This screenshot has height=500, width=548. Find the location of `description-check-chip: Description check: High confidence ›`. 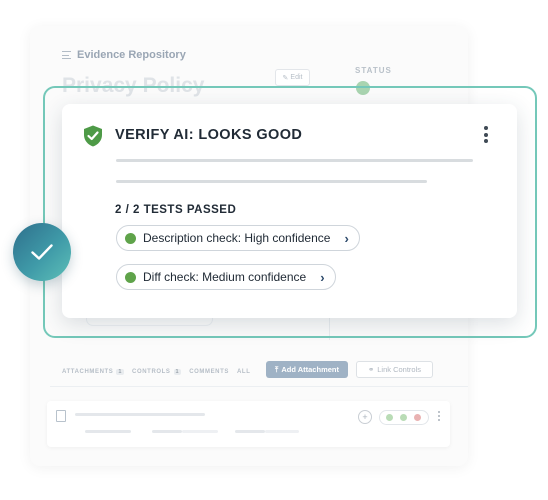

description-check-chip: Description check: High confidence › is located at coordinates (238, 238).